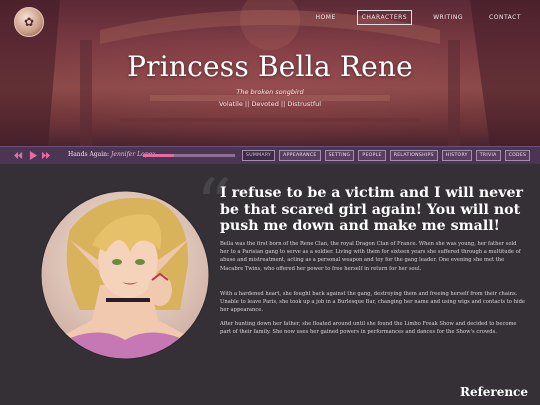 Image resolution: width=540 pixels, height=405 pixels. Describe the element at coordinates (189, 155) in the screenshot. I see `song-progress-bar` at that location.